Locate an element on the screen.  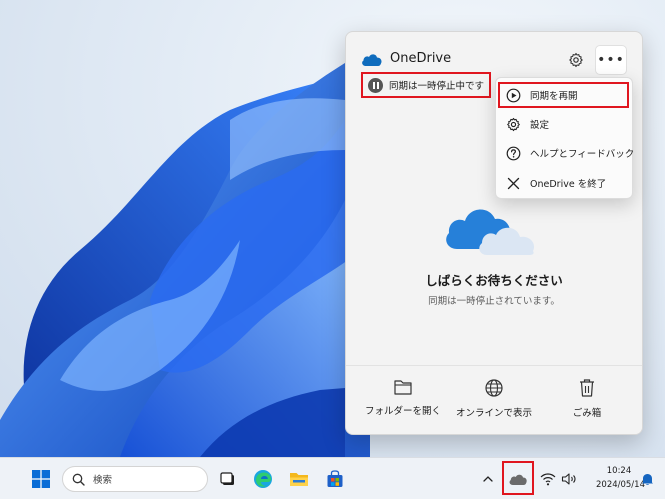
notifications-button is located at coordinates (647, 479).